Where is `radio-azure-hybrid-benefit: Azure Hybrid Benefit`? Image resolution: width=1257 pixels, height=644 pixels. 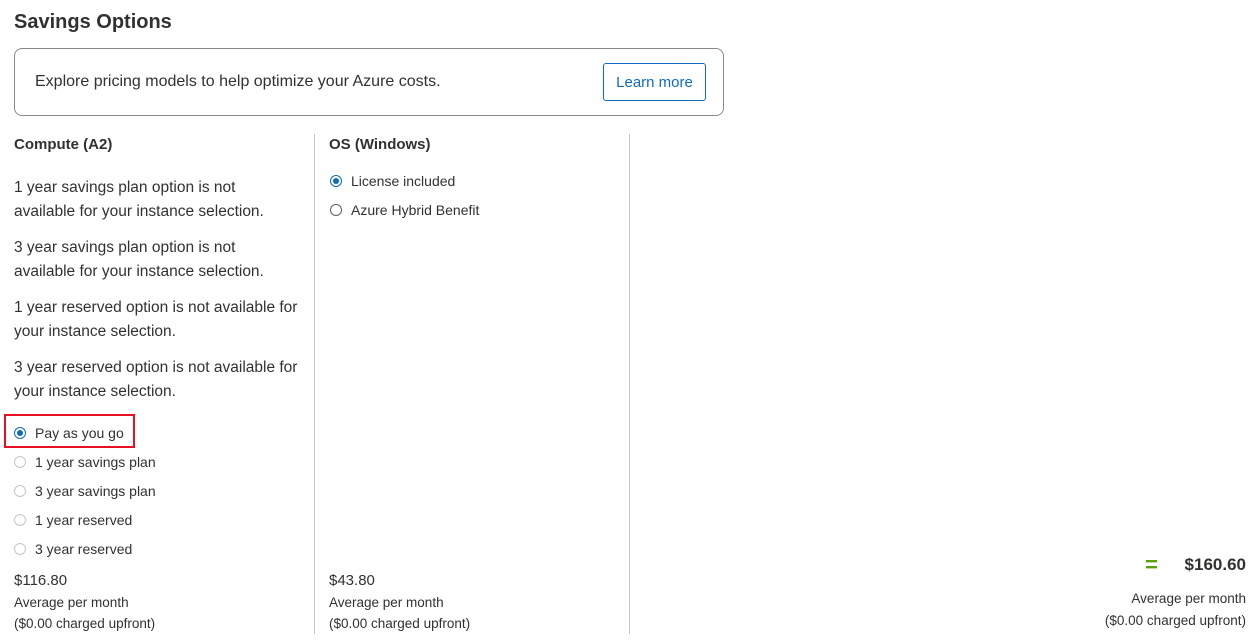
radio-azure-hybrid-benefit: Azure Hybrid Benefit is located at coordinates (404, 210).